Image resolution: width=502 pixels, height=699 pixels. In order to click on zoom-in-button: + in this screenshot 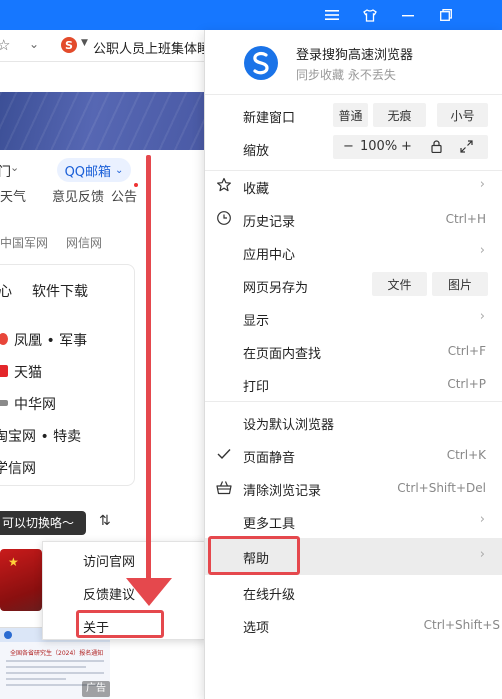, I will do `click(406, 146)`.